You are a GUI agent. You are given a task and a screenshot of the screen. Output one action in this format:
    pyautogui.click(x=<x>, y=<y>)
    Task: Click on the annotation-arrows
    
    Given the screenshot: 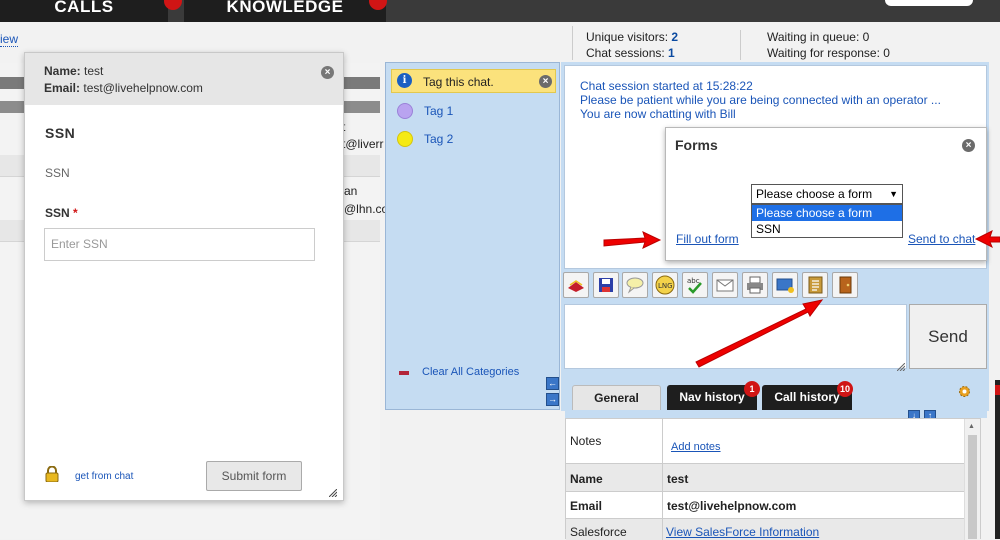 What is the action you would take?
    pyautogui.click(x=801, y=299)
    